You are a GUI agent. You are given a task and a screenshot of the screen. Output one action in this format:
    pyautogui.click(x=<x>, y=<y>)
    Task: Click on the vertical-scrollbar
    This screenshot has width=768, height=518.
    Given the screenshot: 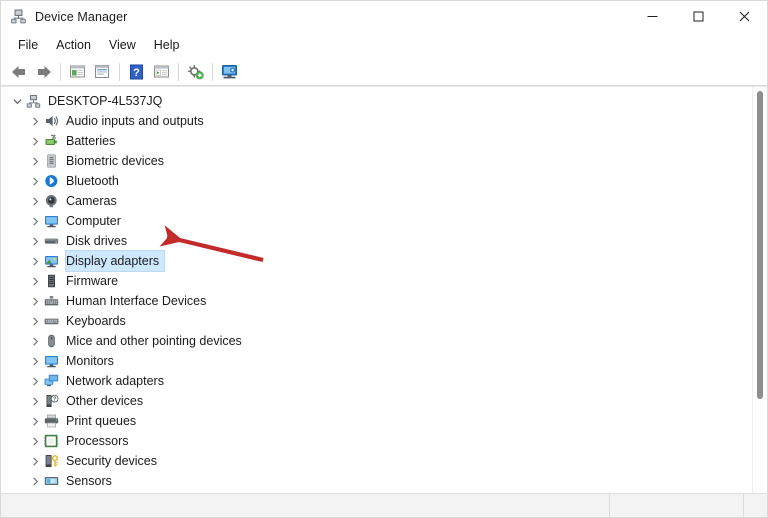 What is the action you would take?
    pyautogui.click(x=759, y=290)
    